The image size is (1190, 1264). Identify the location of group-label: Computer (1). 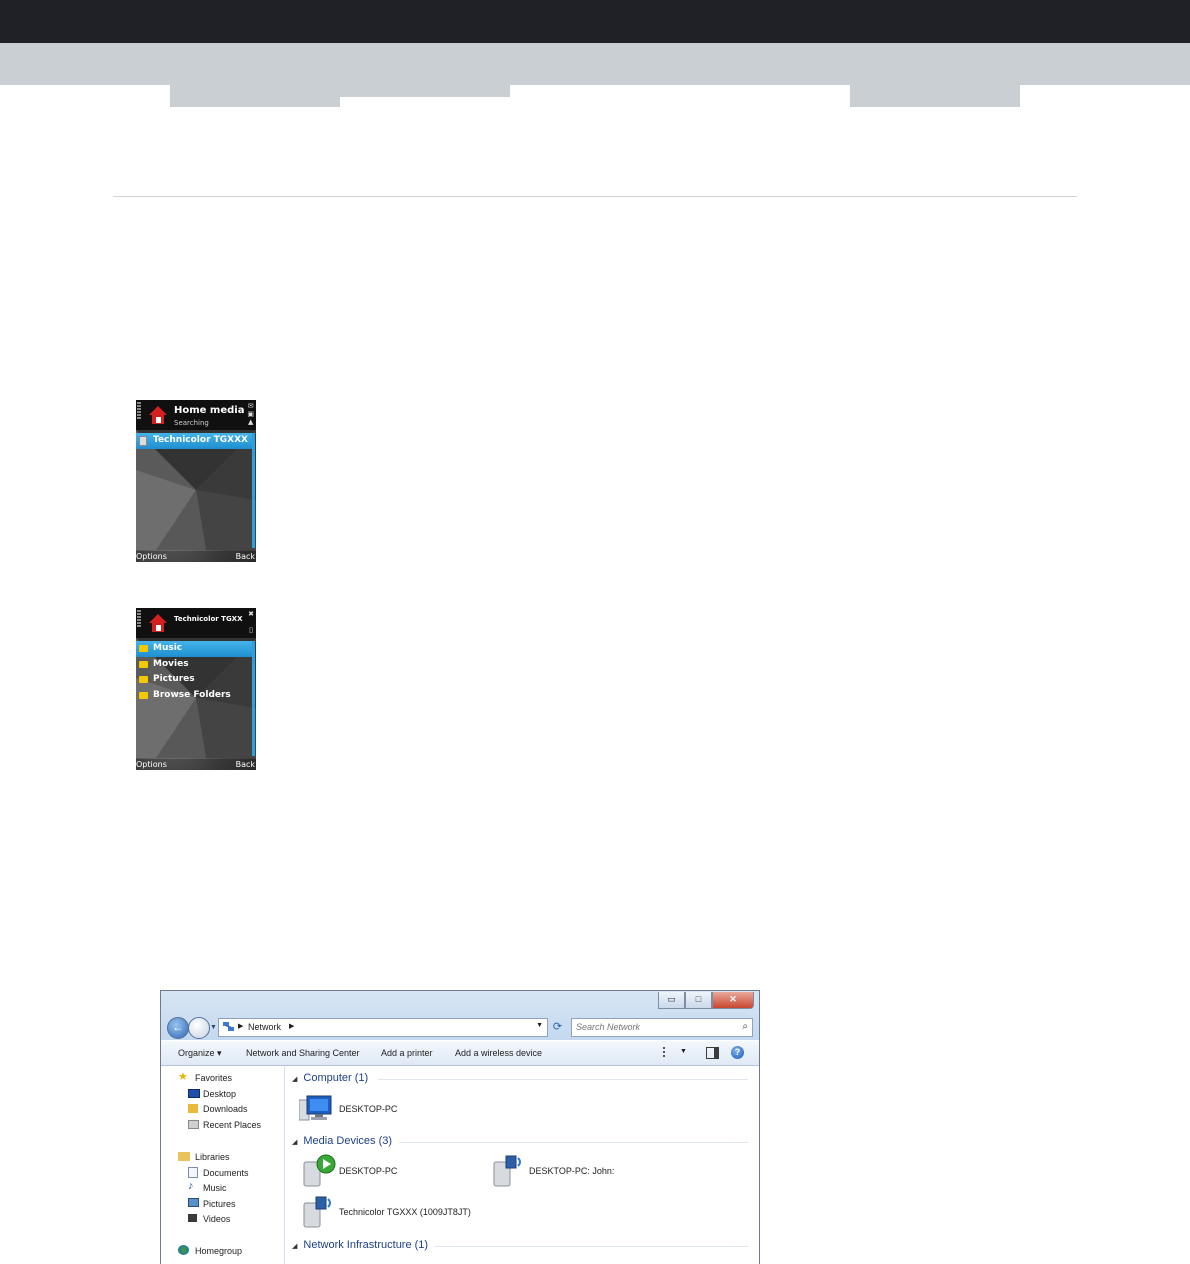
(336, 1078).